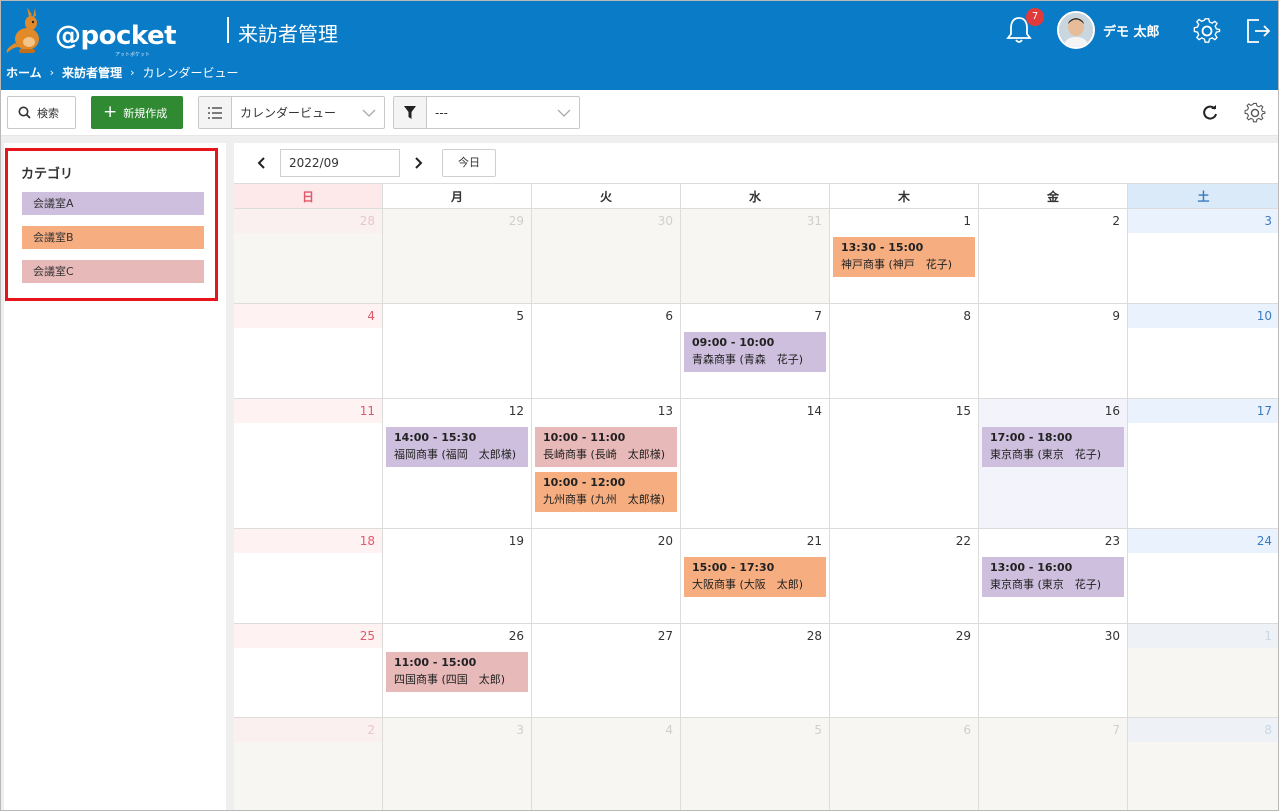 The height and width of the screenshot is (811, 1279). What do you see at coordinates (22, 30) in the screenshot?
I see `kangaroo-logo-icon` at bounding box center [22, 30].